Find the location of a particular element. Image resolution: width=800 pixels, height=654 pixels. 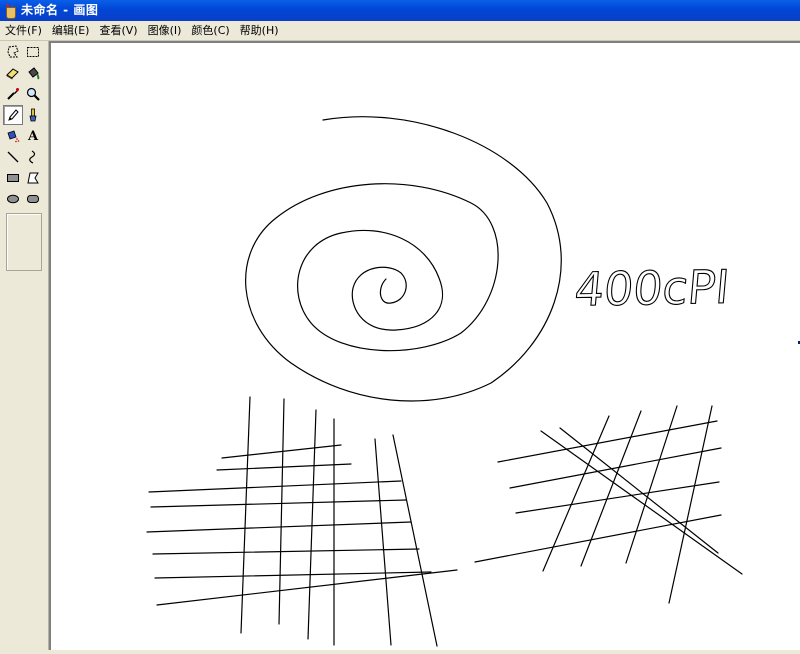

magnifier-tool is located at coordinates (33, 94).